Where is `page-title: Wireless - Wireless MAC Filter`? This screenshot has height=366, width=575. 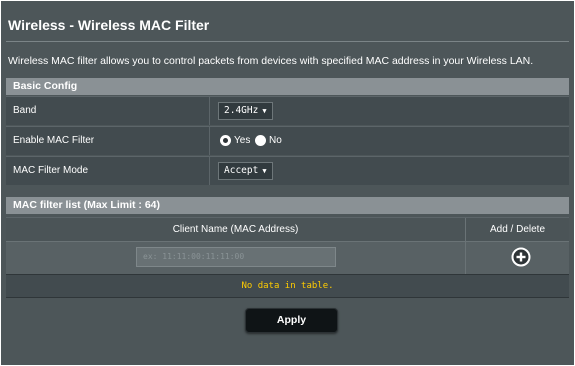 page-title: Wireless - Wireless MAC Filter is located at coordinates (109, 25).